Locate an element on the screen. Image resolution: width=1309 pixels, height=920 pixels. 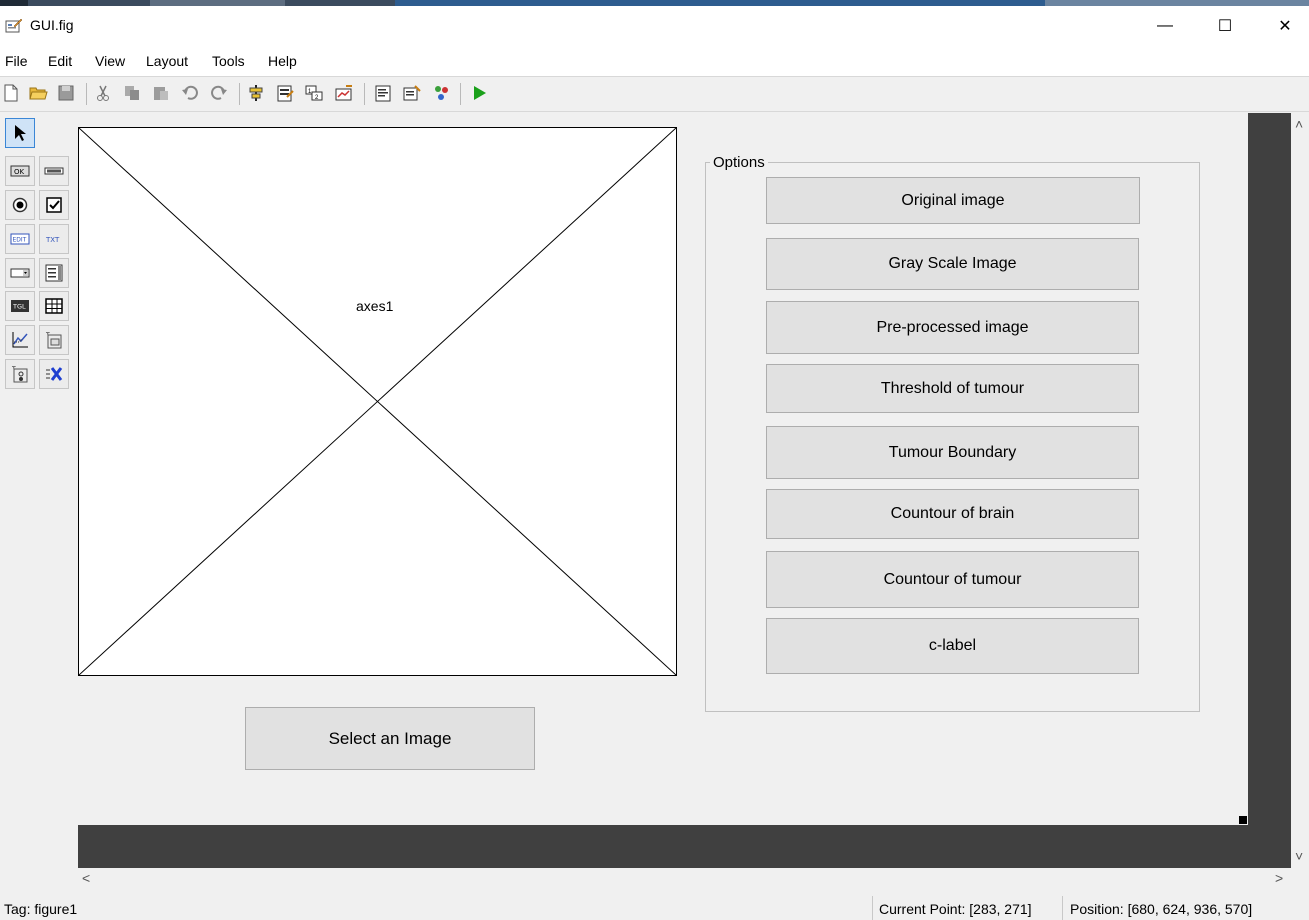
button-group-icon: T is located at coordinates (20, 374).